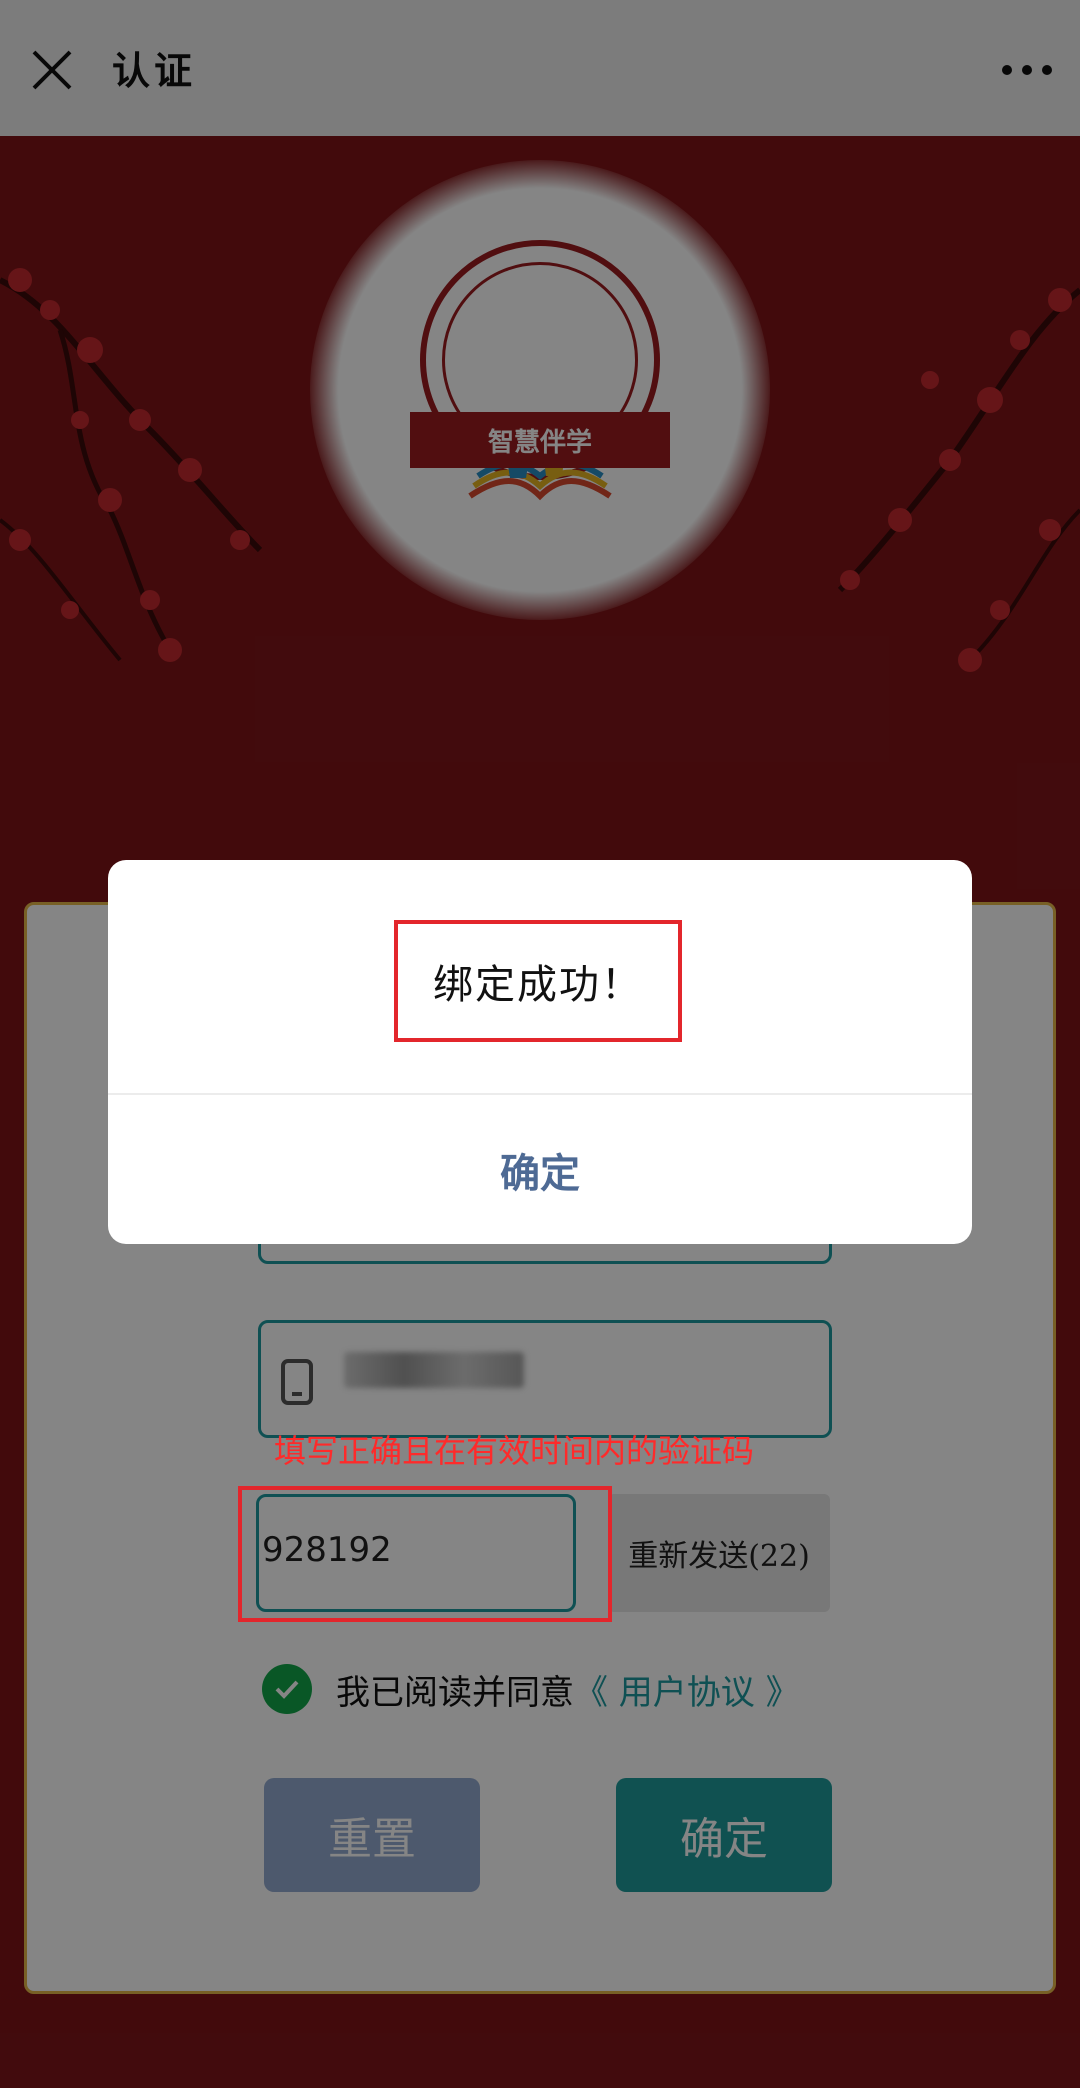  I want to click on annotation-highlight-box, so click(425, 1554).